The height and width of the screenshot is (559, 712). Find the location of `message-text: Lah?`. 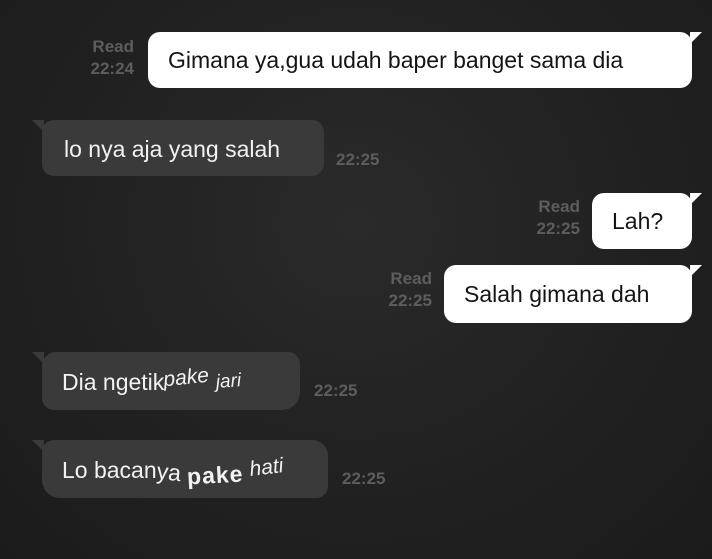

message-text: Lah? is located at coordinates (638, 221).